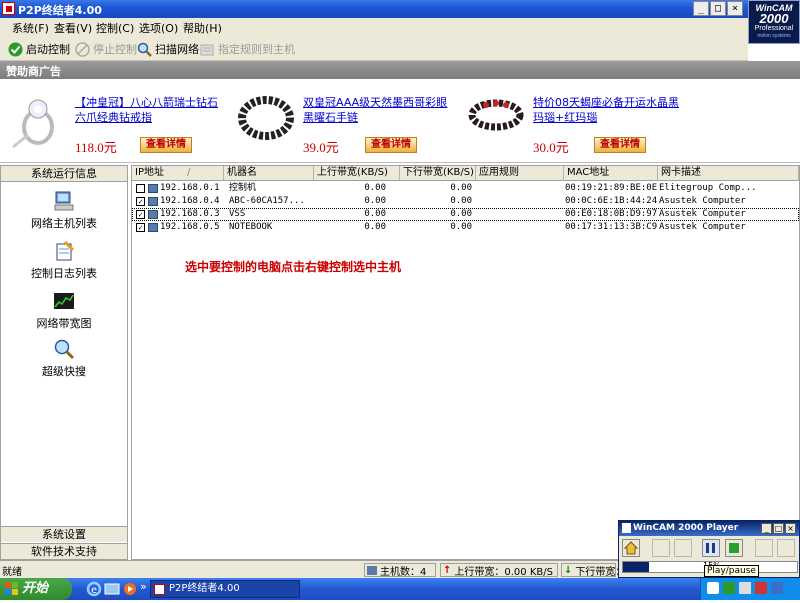  Describe the element at coordinates (764, 548) in the screenshot. I see `settings-icon` at that location.